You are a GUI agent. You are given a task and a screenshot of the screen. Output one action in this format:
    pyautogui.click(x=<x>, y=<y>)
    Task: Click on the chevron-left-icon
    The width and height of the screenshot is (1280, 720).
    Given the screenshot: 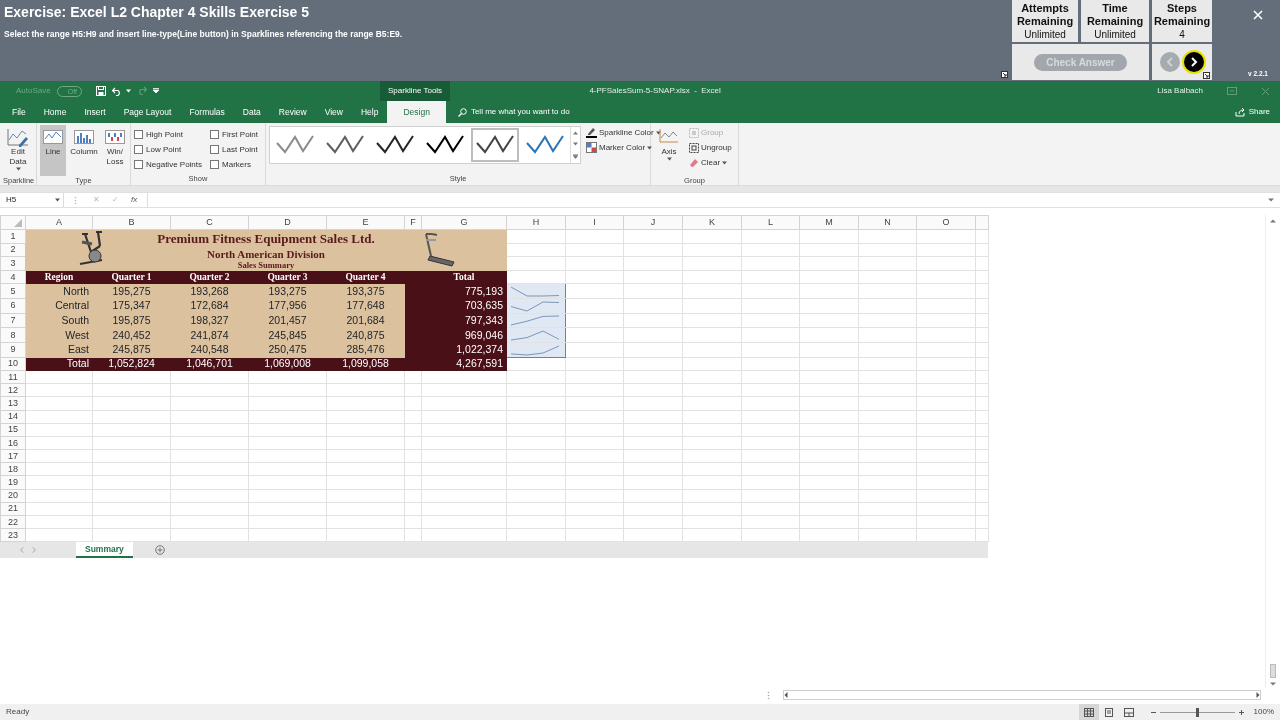 What is the action you would take?
    pyautogui.click(x=1170, y=62)
    